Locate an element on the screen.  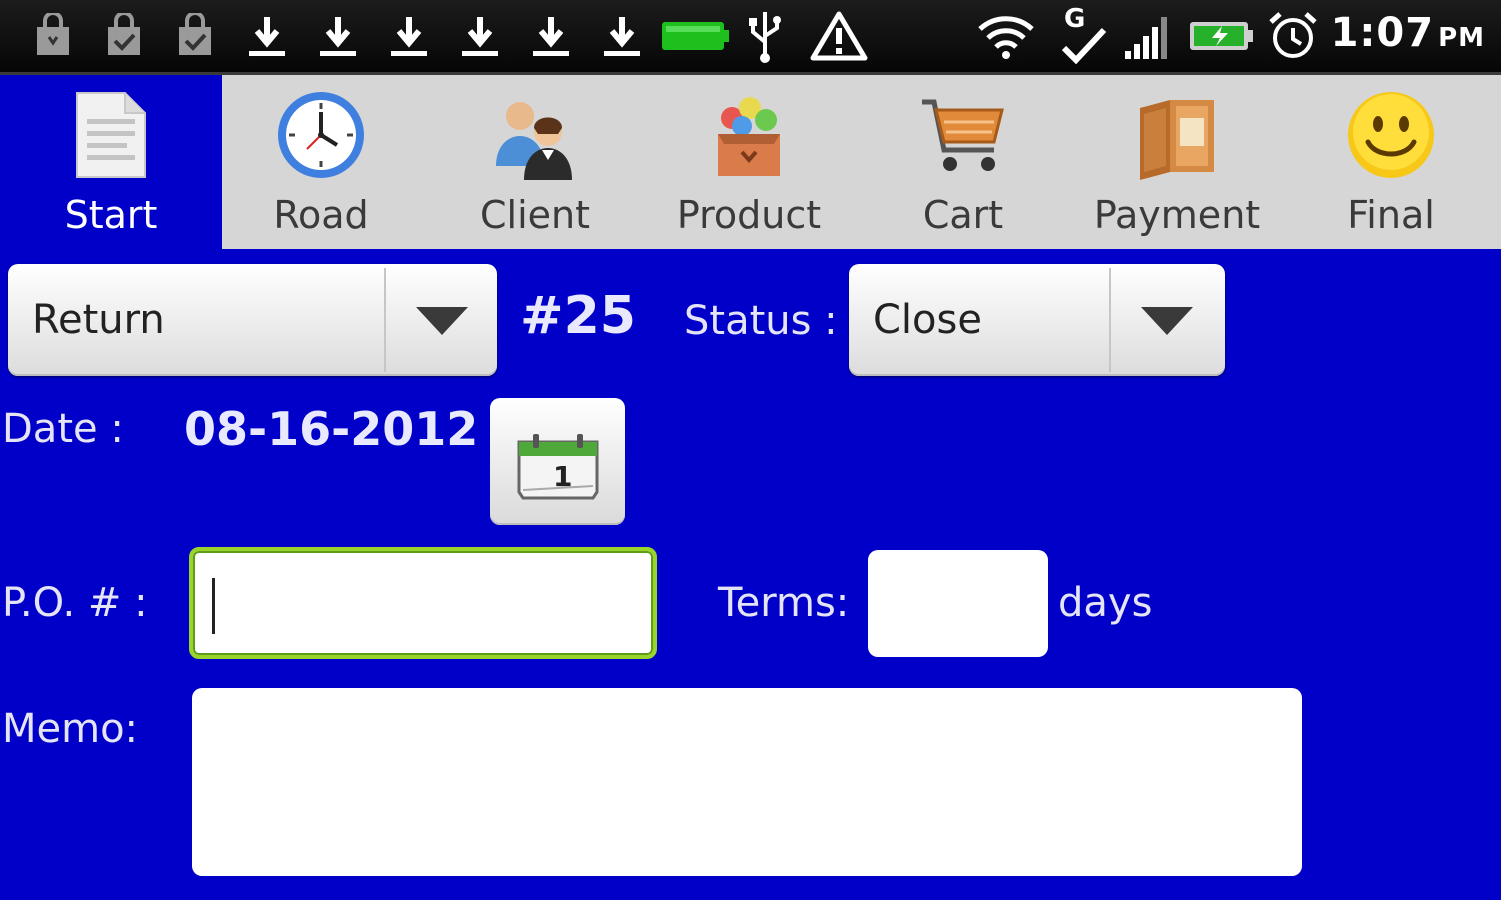
clock-ampm: PM is located at coordinates (1461, 38).